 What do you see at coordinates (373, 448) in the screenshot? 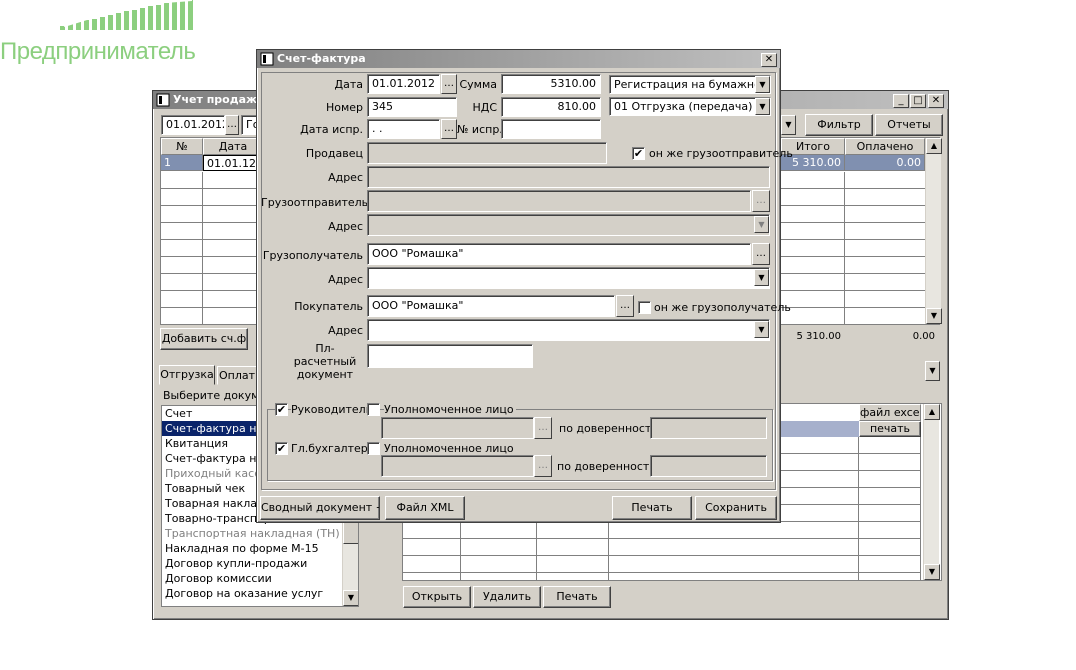
I see `accountant-authorized-checkbox` at bounding box center [373, 448].